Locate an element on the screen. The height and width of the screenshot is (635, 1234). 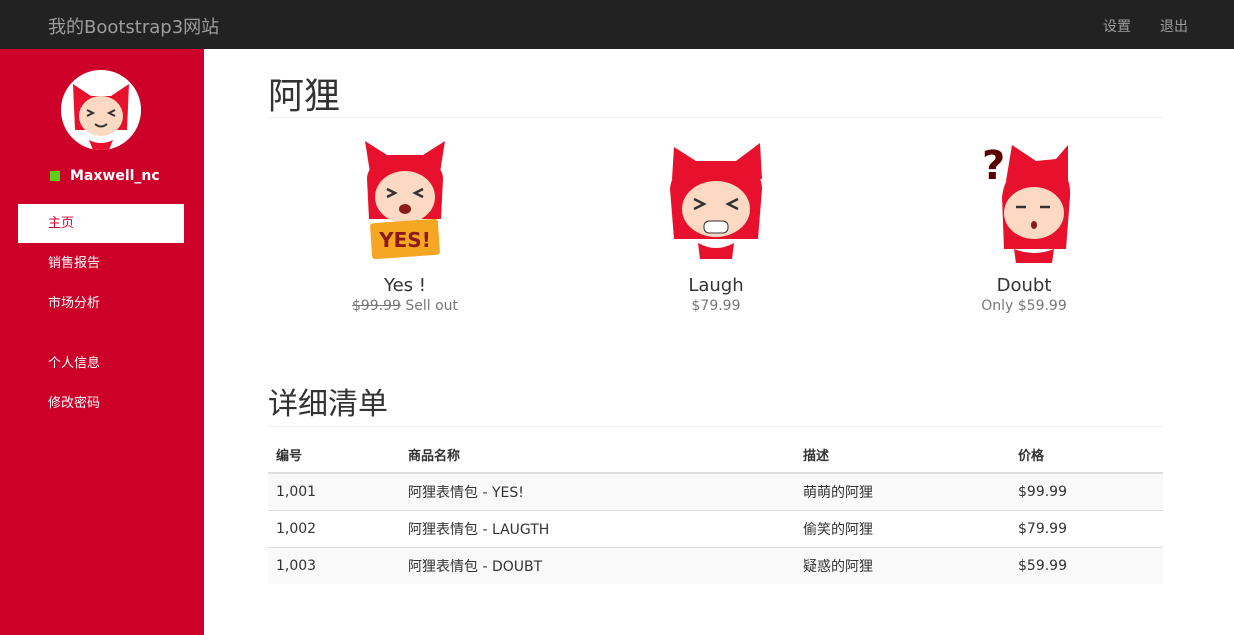
title-divider is located at coordinates (715, 117).